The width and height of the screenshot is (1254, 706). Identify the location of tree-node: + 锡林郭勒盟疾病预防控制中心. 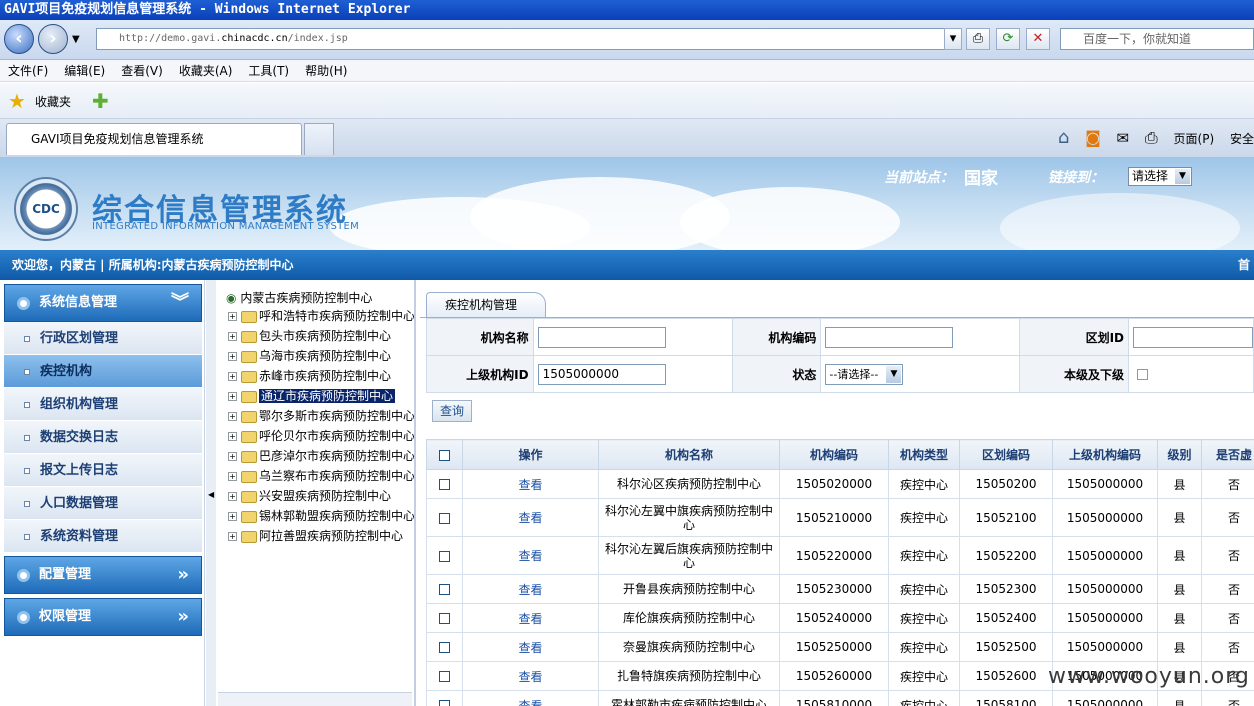
(321, 516).